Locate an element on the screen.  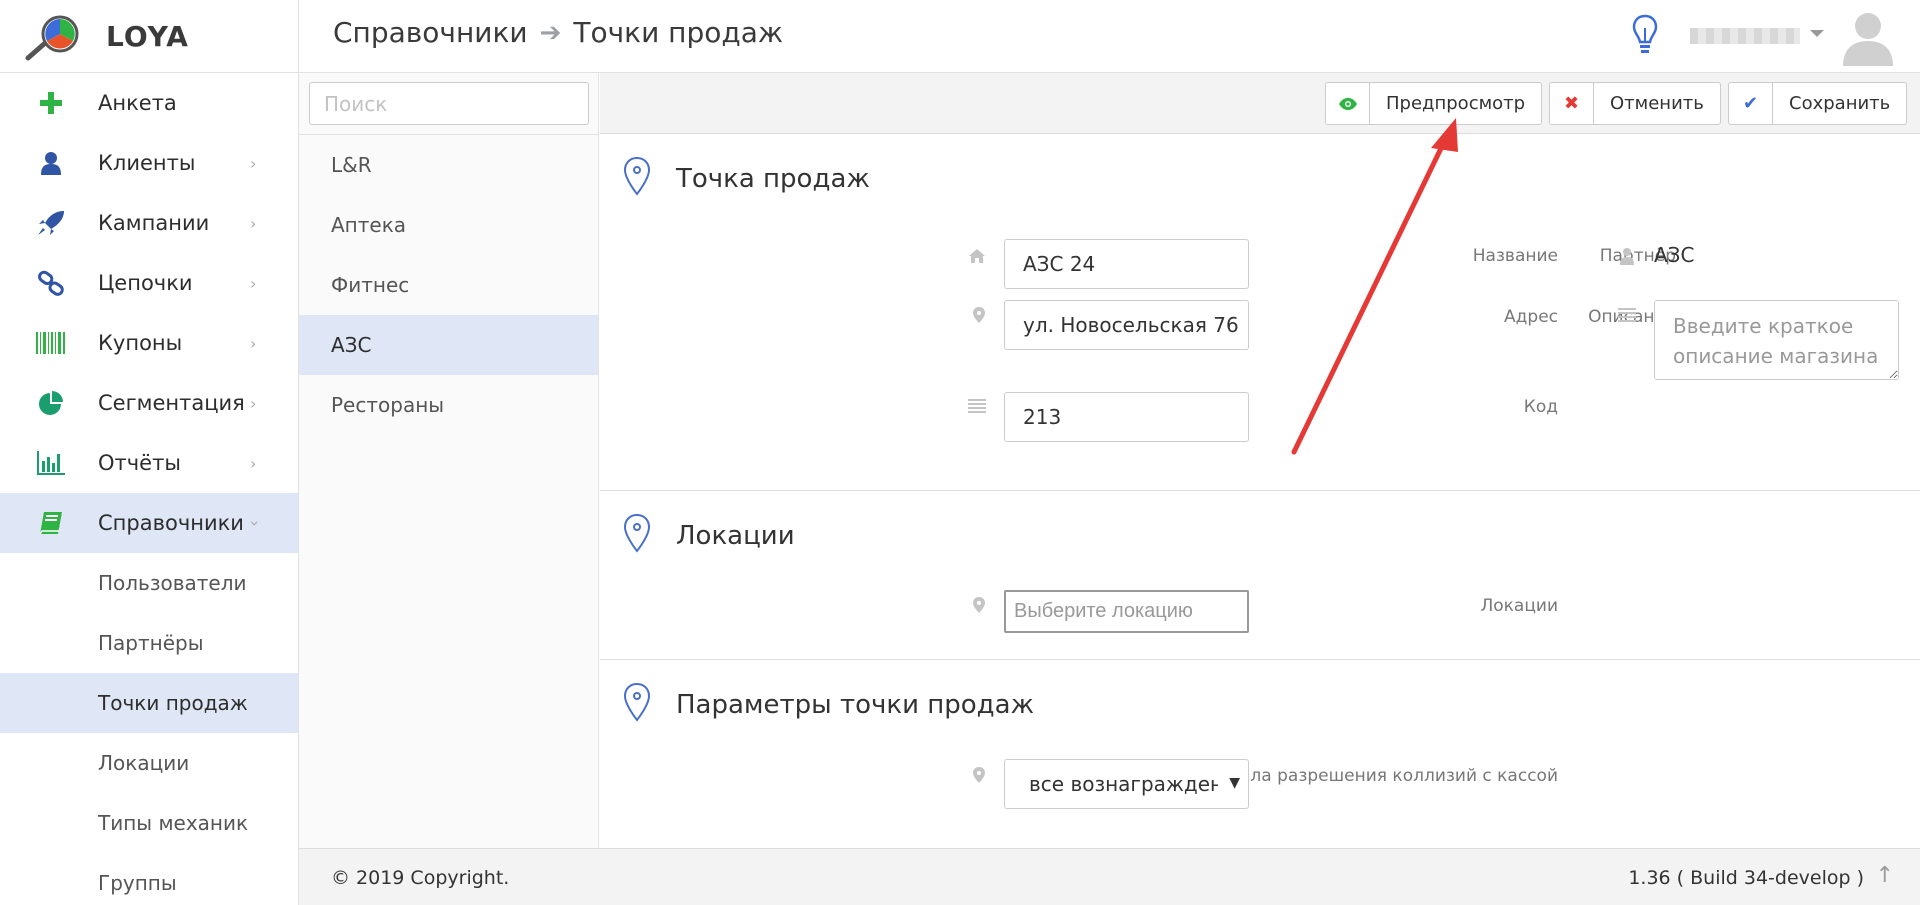
eye-icon is located at coordinates (1348, 103).